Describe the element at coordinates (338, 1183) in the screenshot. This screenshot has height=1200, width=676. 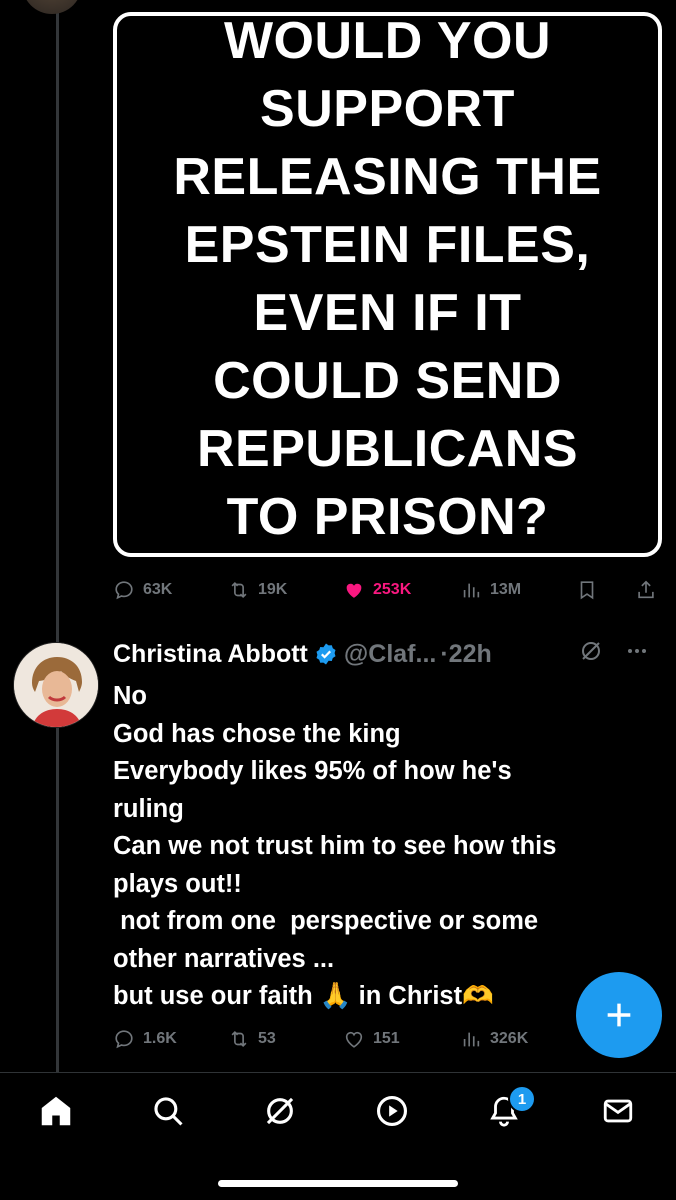
I see `home-indicator` at that location.